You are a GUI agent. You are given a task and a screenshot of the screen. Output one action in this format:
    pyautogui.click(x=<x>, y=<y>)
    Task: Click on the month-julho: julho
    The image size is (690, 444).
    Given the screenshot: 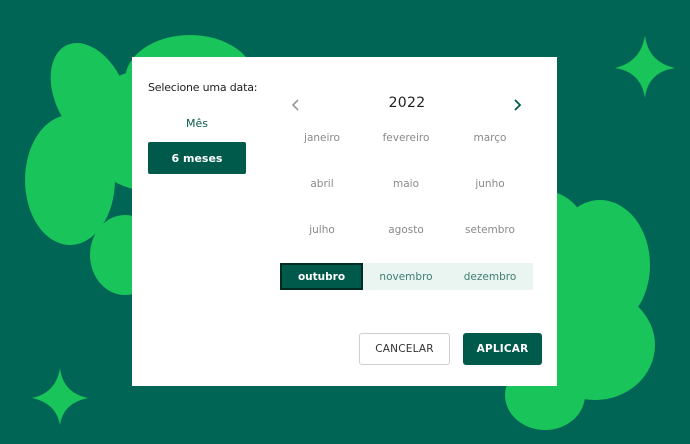 What is the action you would take?
    pyautogui.click(x=322, y=230)
    